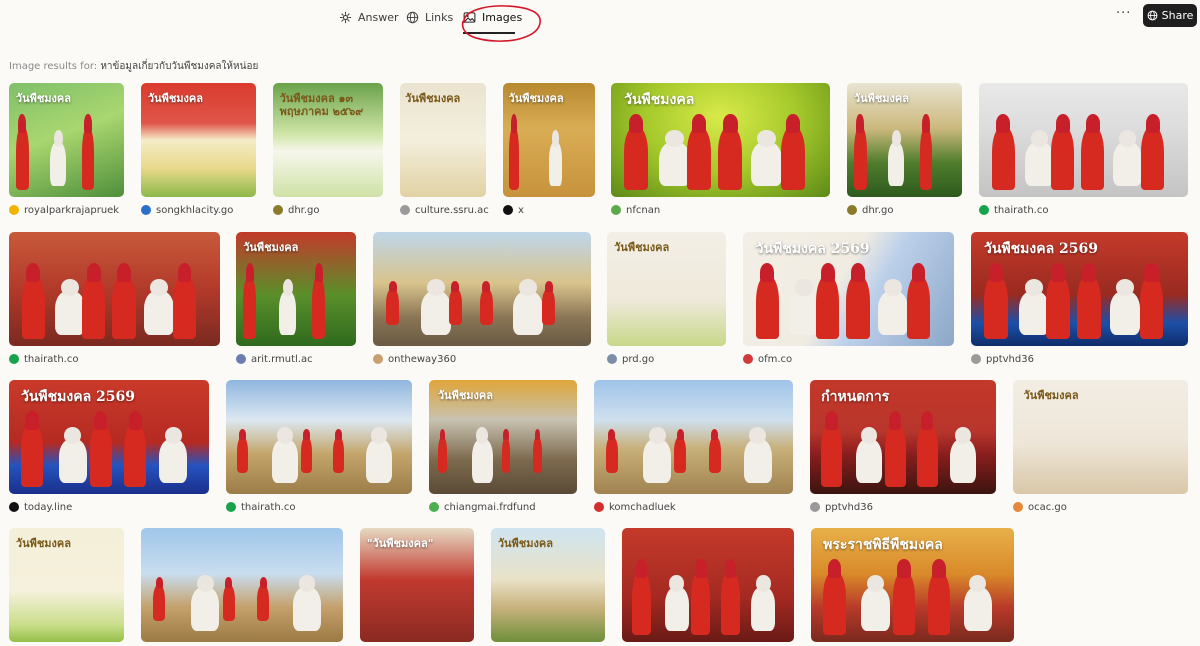 The height and width of the screenshot is (646, 1200). What do you see at coordinates (630, 359) in the screenshot?
I see `image-source-link: prd.go` at bounding box center [630, 359].